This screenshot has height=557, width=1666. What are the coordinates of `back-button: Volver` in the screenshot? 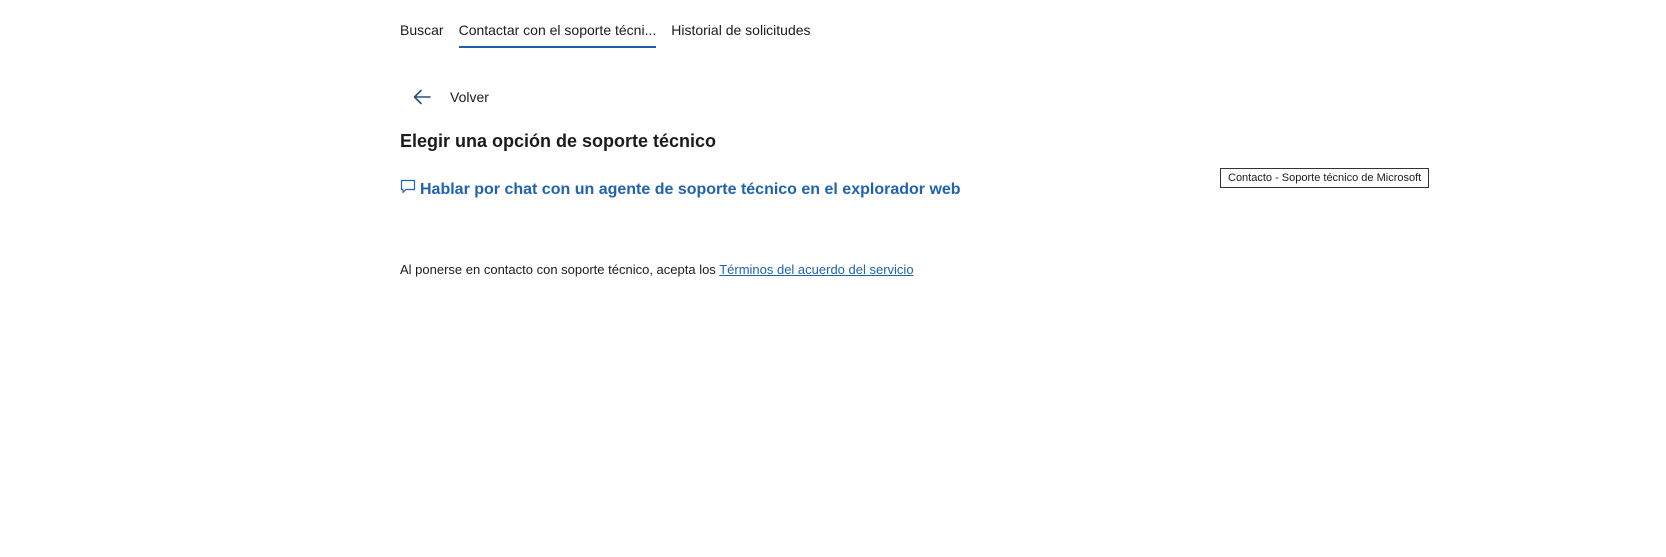 It's located at (451, 97).